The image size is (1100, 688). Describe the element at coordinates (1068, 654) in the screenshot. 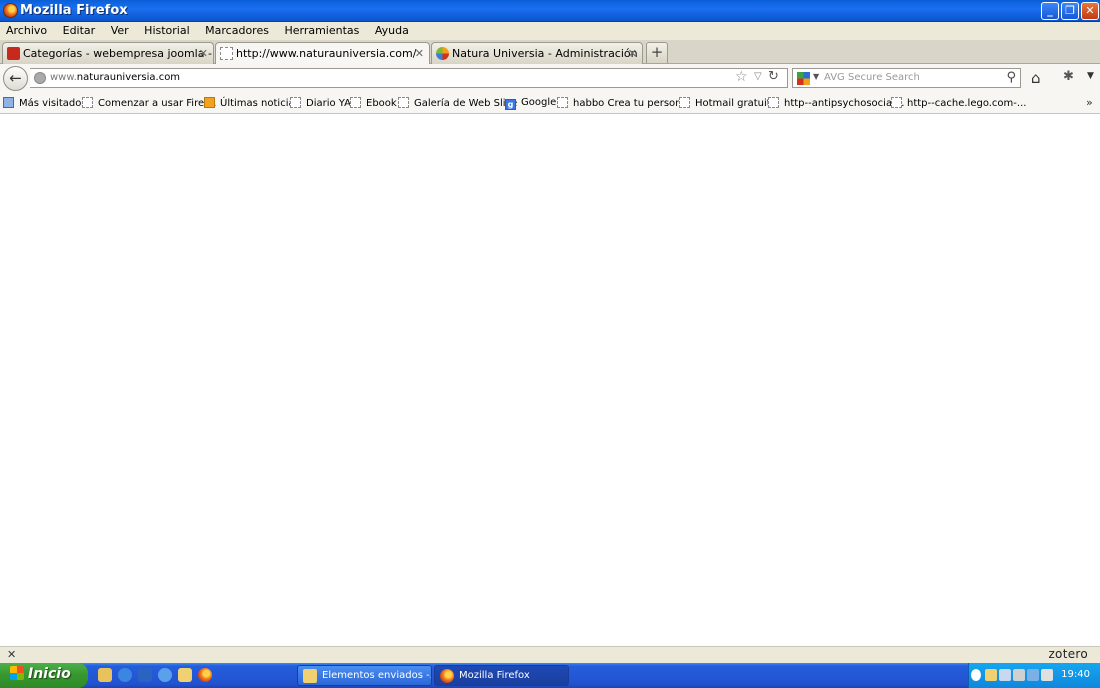

I see `zotero-button: zotero` at that location.